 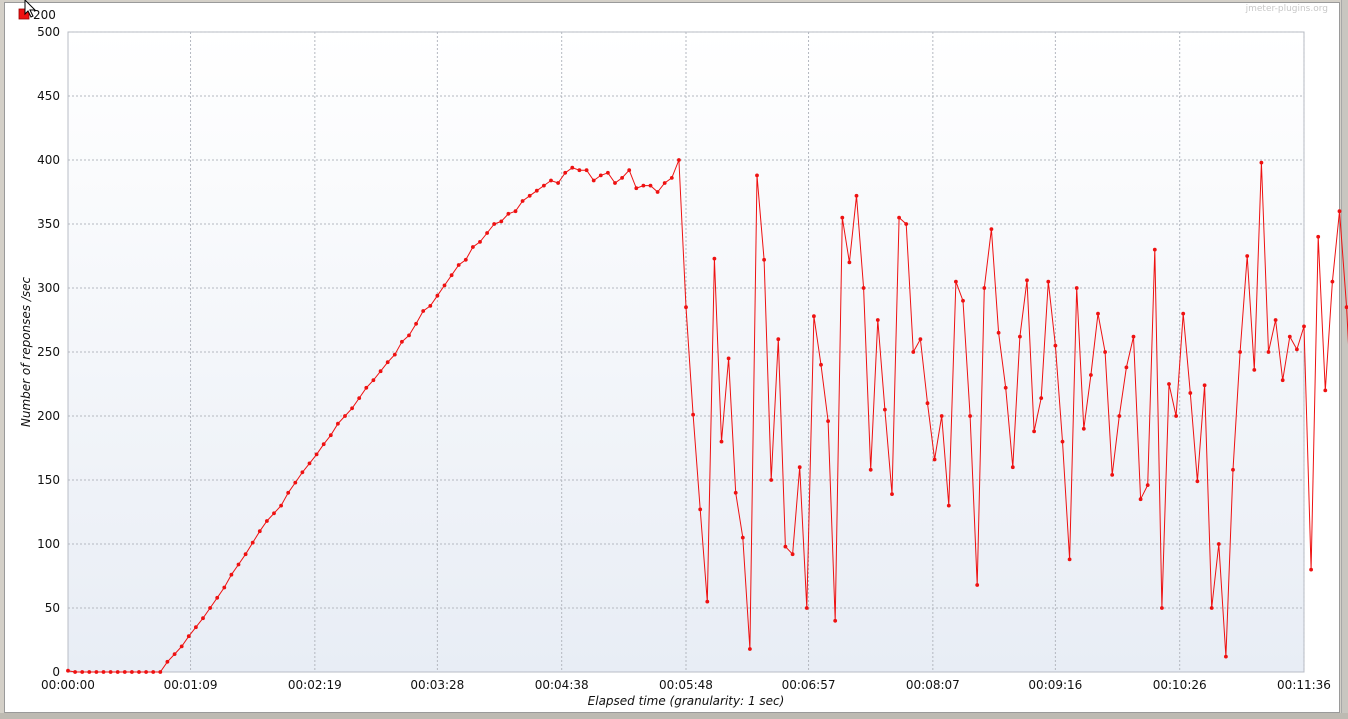 What do you see at coordinates (44, 15) in the screenshot?
I see `legend-label: 200` at bounding box center [44, 15].